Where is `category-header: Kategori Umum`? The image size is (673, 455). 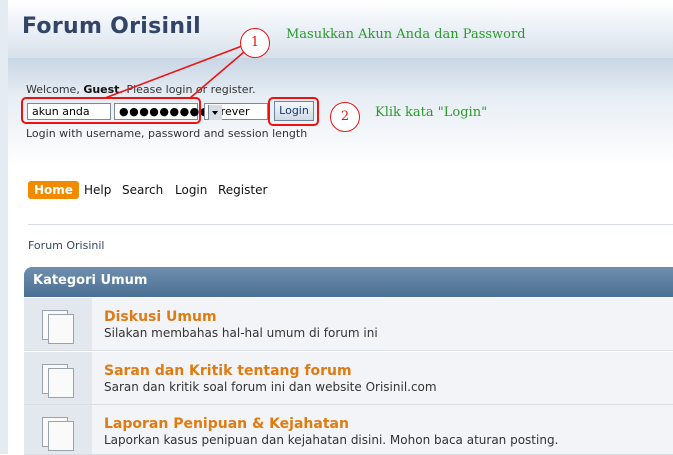
category-header: Kategori Umum is located at coordinates (348, 282).